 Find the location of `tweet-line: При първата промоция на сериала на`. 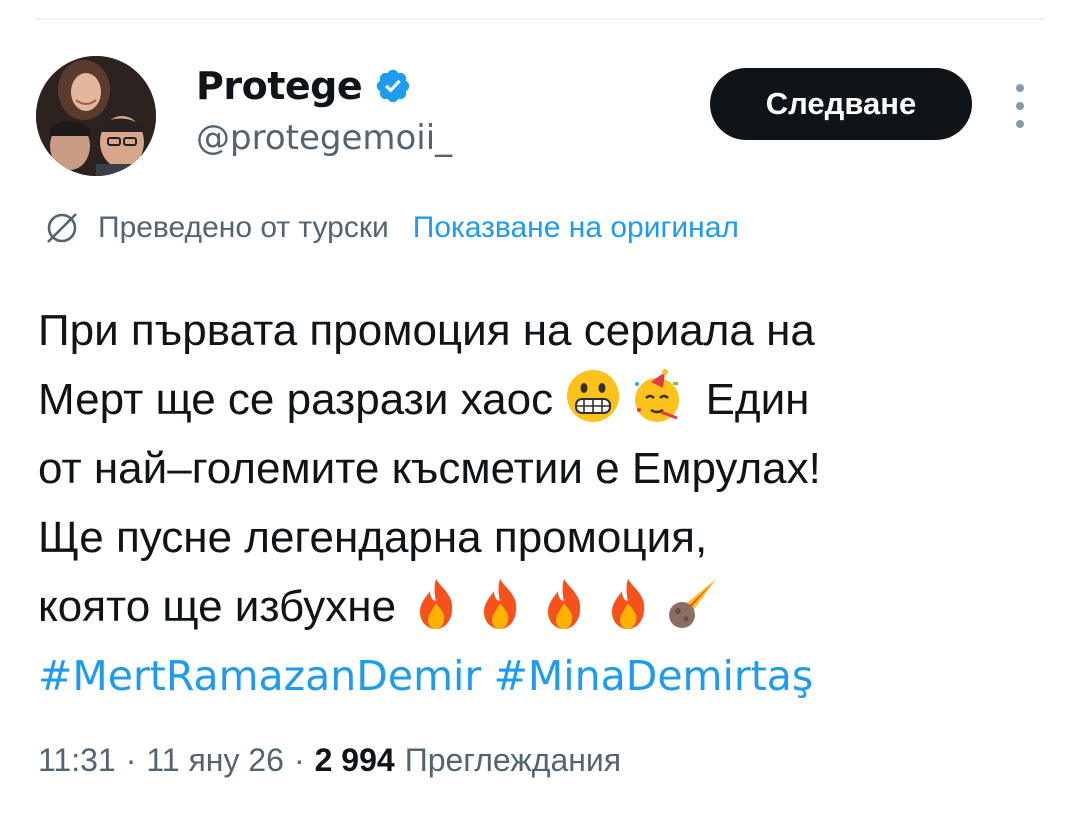

tweet-line: При първата промоция на сериала на is located at coordinates (426, 330).